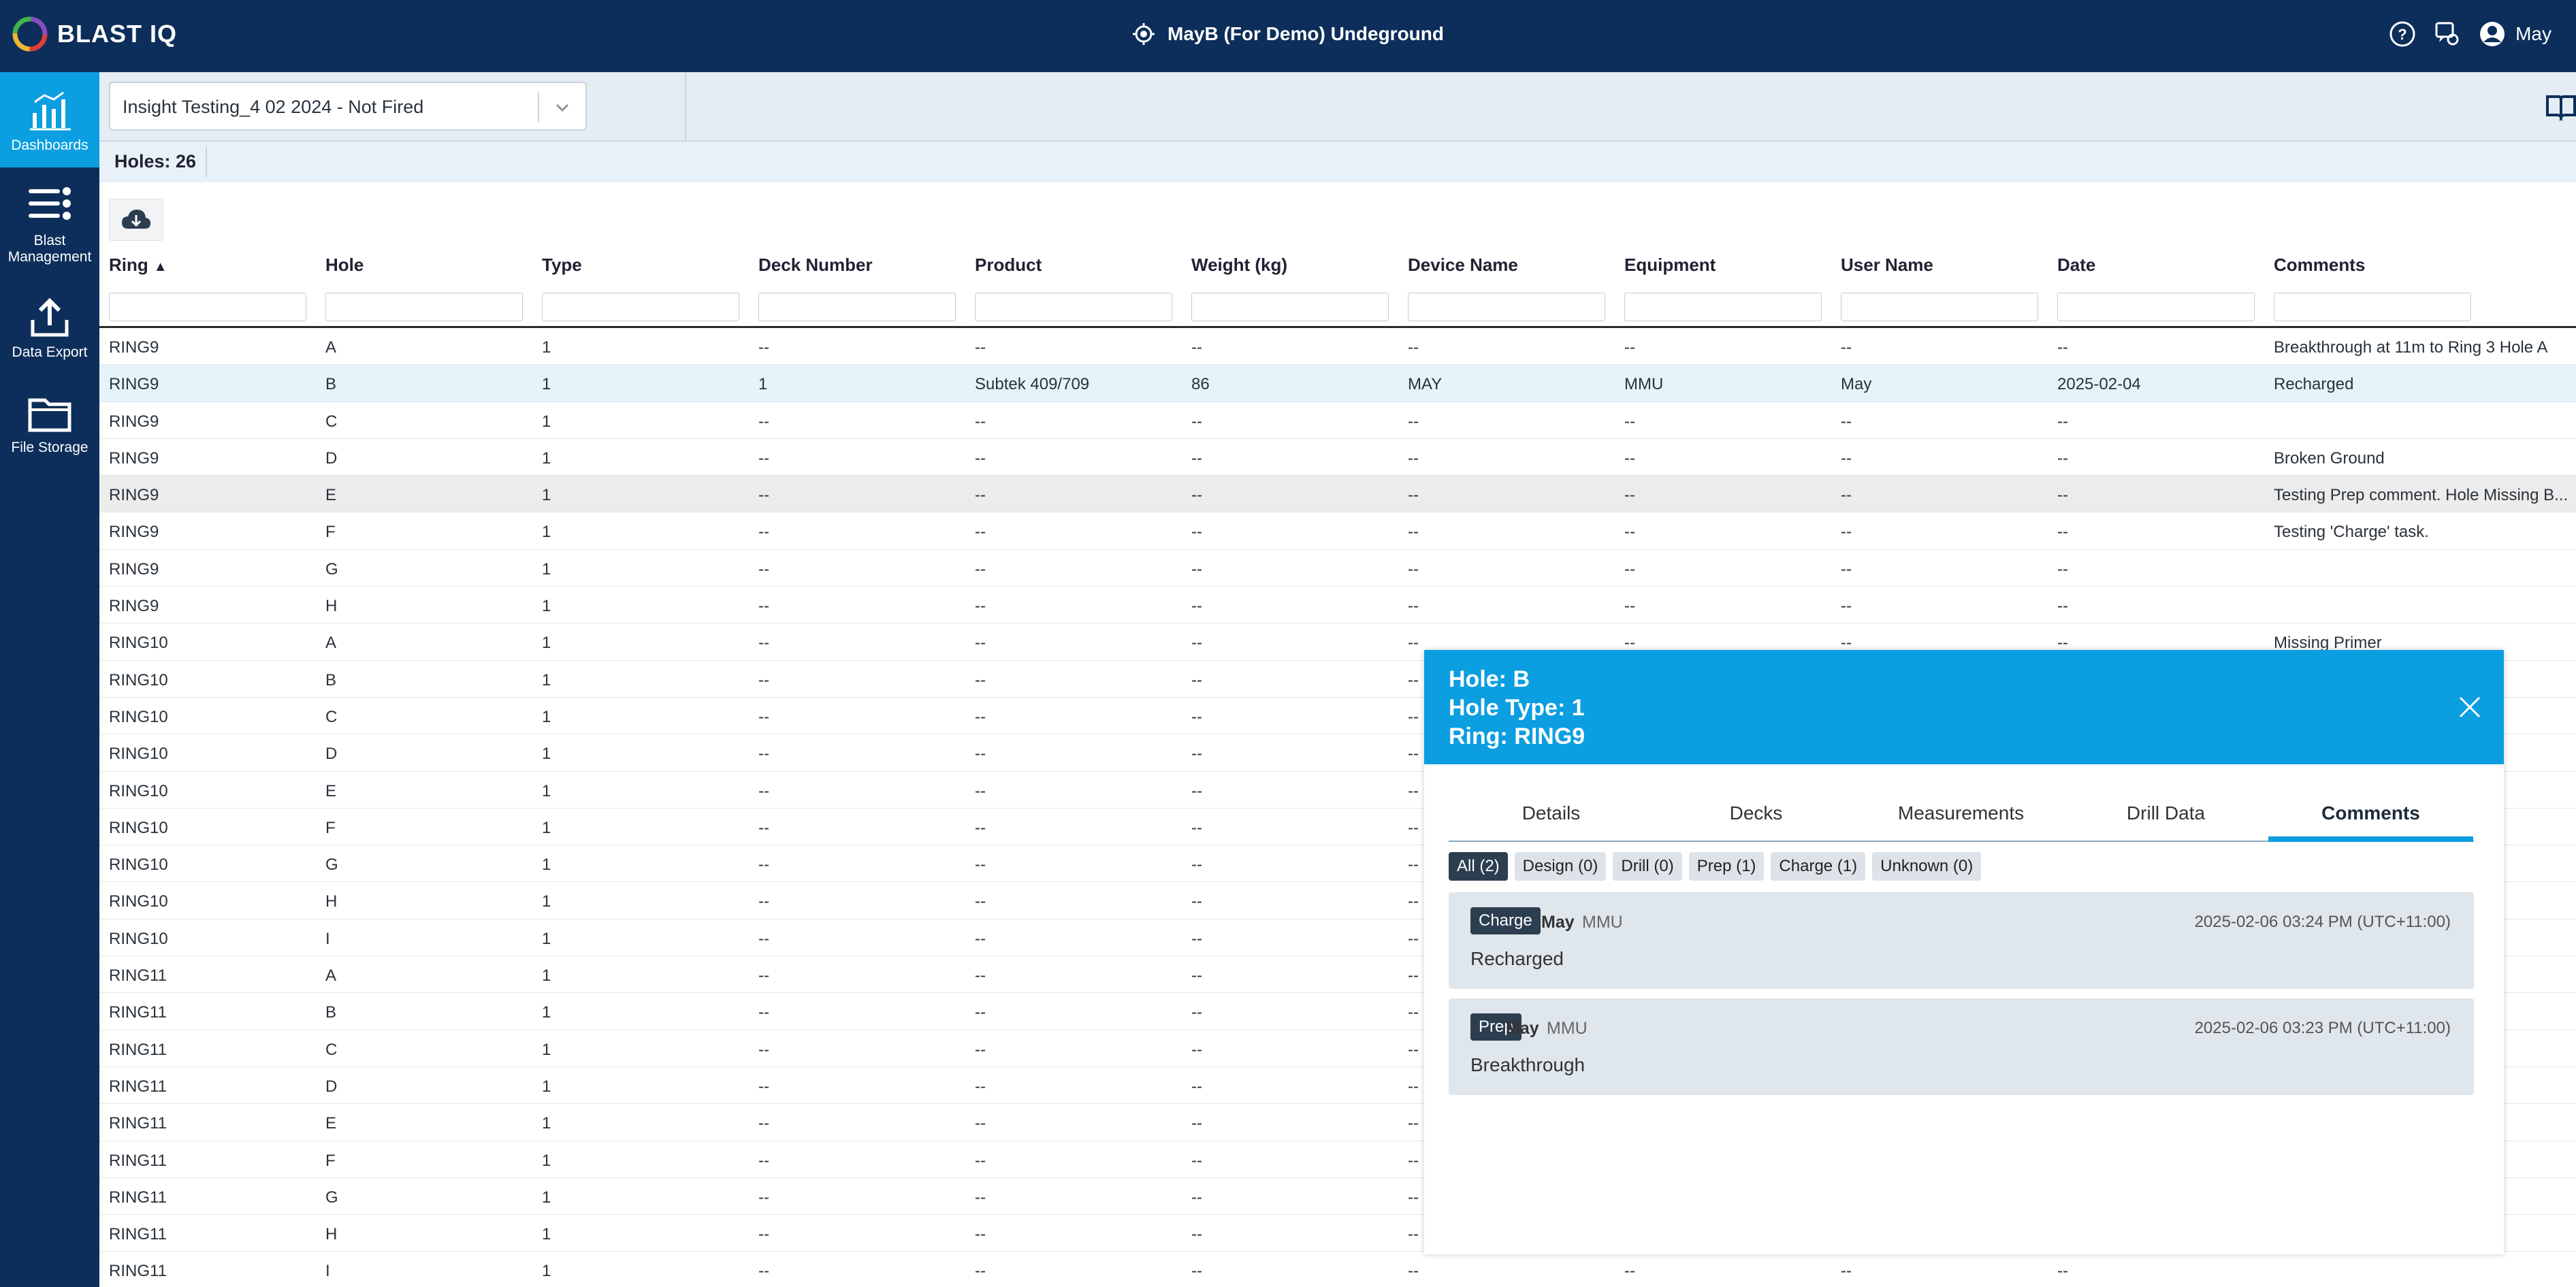 The image size is (2576, 1287). Describe the element at coordinates (1290, 307) in the screenshot. I see `filter-input-weight-kg` at that location.